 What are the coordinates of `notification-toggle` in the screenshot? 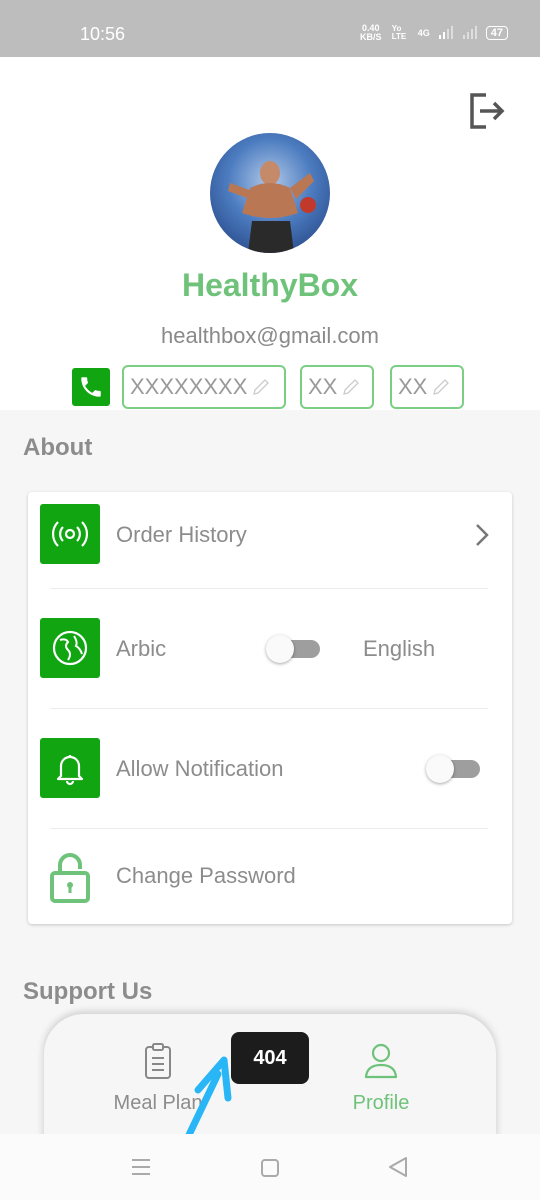 It's located at (454, 769).